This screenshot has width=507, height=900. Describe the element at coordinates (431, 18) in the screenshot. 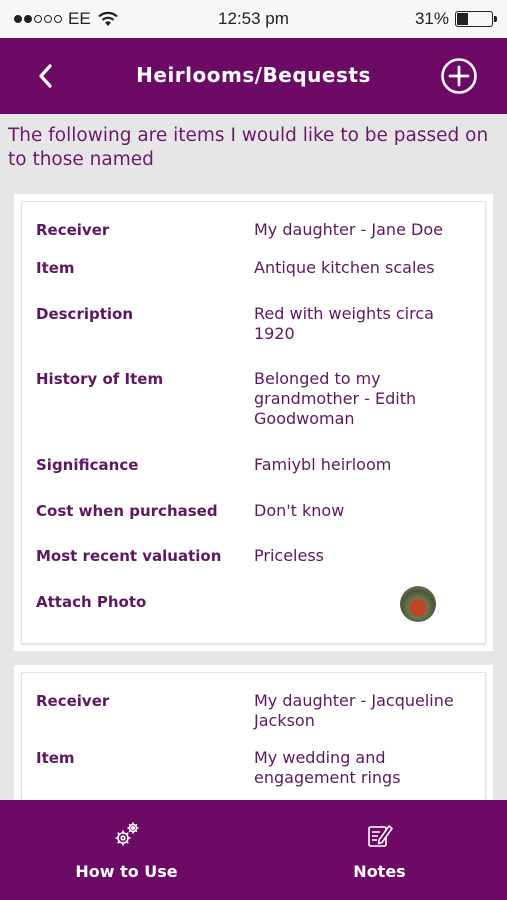

I see `battery-percent: 31%` at that location.